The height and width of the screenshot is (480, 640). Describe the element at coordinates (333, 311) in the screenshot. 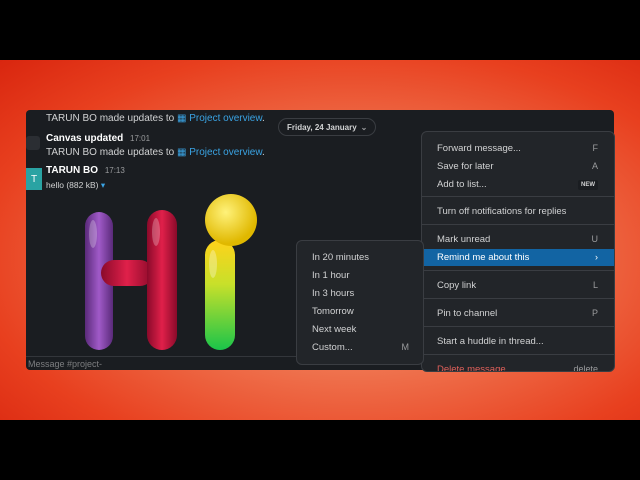

I see `submenu-item-label: Tomorrow` at that location.